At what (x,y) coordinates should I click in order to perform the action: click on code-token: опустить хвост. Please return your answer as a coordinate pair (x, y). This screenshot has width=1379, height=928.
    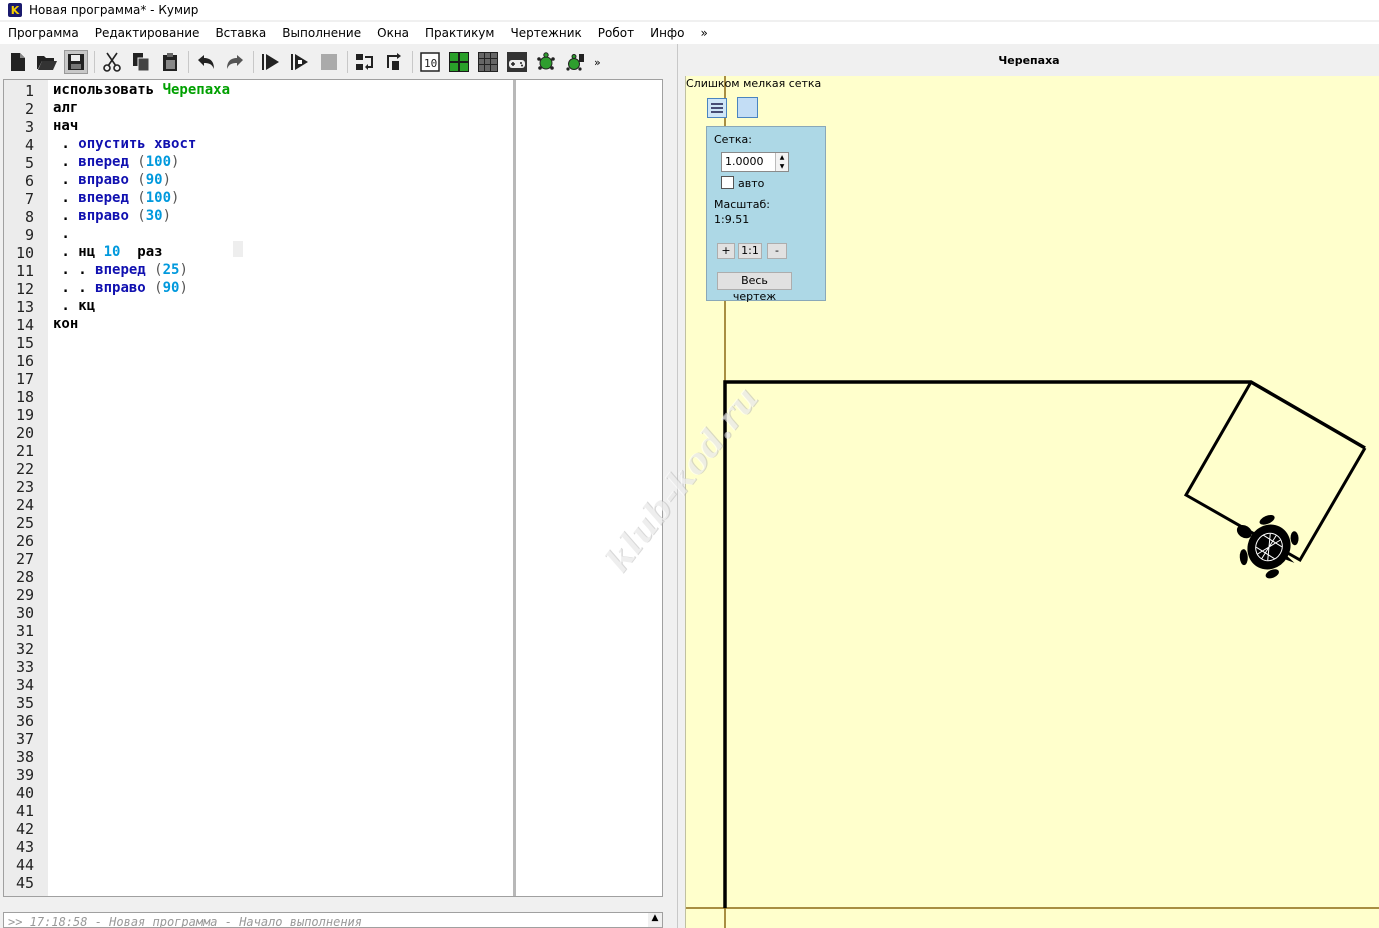
    Looking at the image, I should click on (137, 144).